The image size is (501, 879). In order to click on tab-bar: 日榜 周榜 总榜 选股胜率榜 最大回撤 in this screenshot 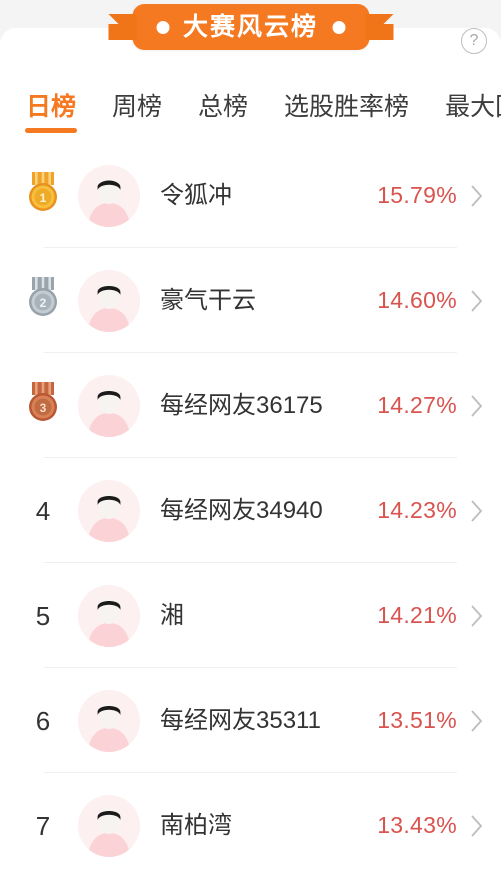, I will do `click(250, 117)`.